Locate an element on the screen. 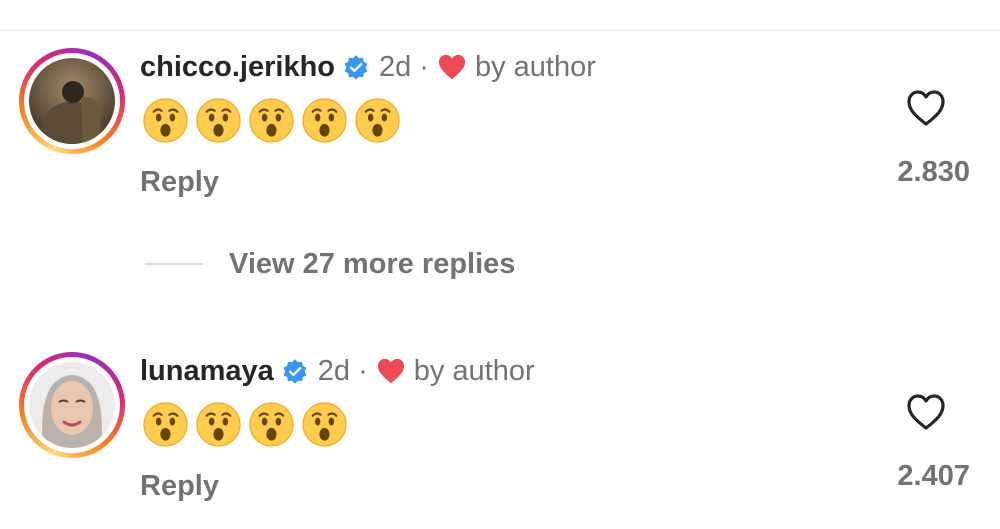  view-more-replies-label: View 27 more replies is located at coordinates (372, 263).